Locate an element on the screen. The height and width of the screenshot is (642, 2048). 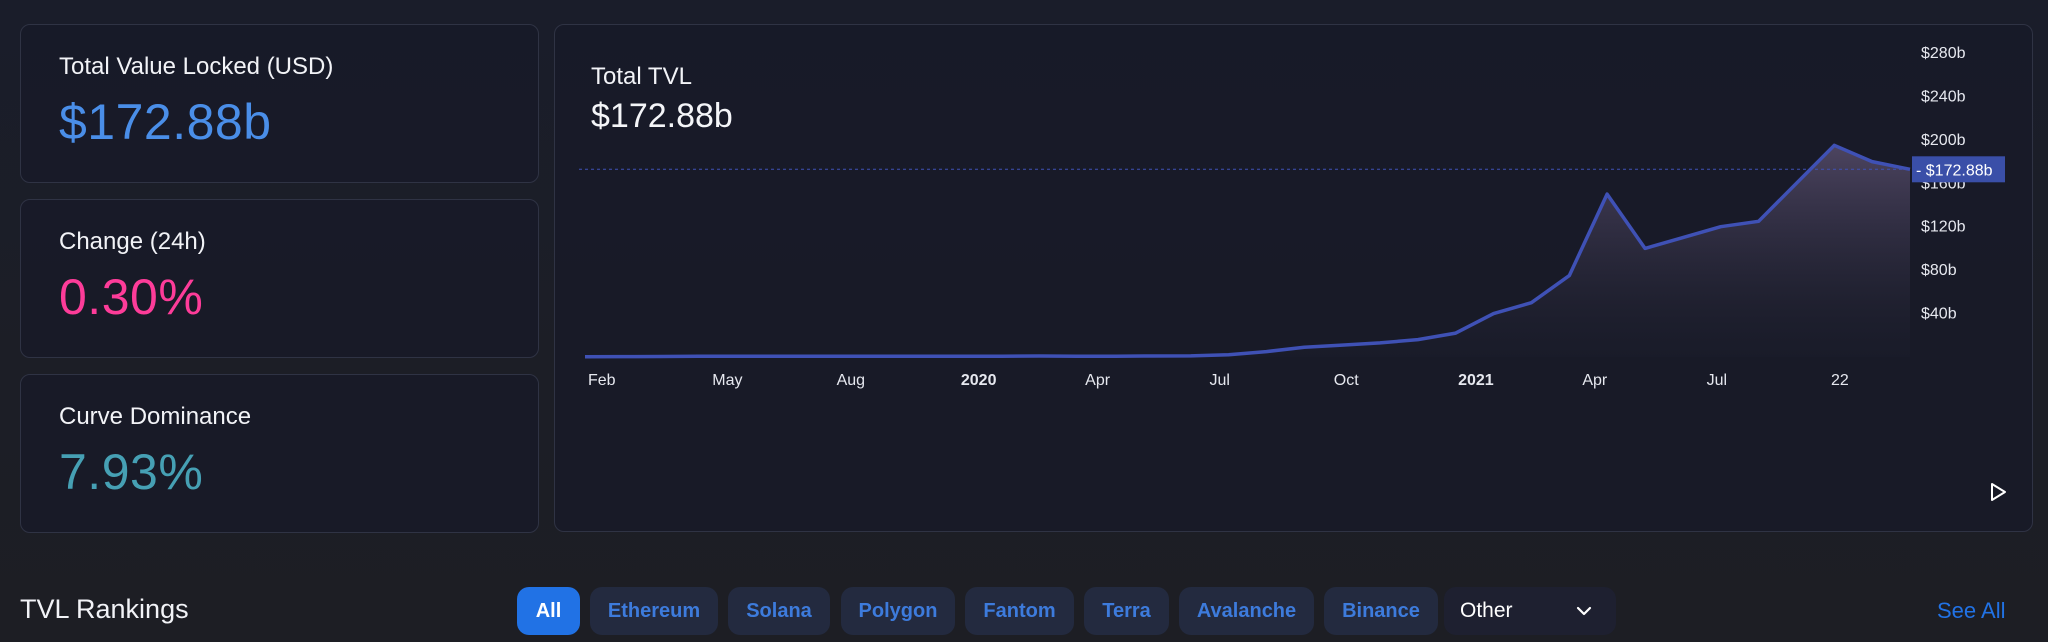
chart-value: $172.88b is located at coordinates (662, 116).